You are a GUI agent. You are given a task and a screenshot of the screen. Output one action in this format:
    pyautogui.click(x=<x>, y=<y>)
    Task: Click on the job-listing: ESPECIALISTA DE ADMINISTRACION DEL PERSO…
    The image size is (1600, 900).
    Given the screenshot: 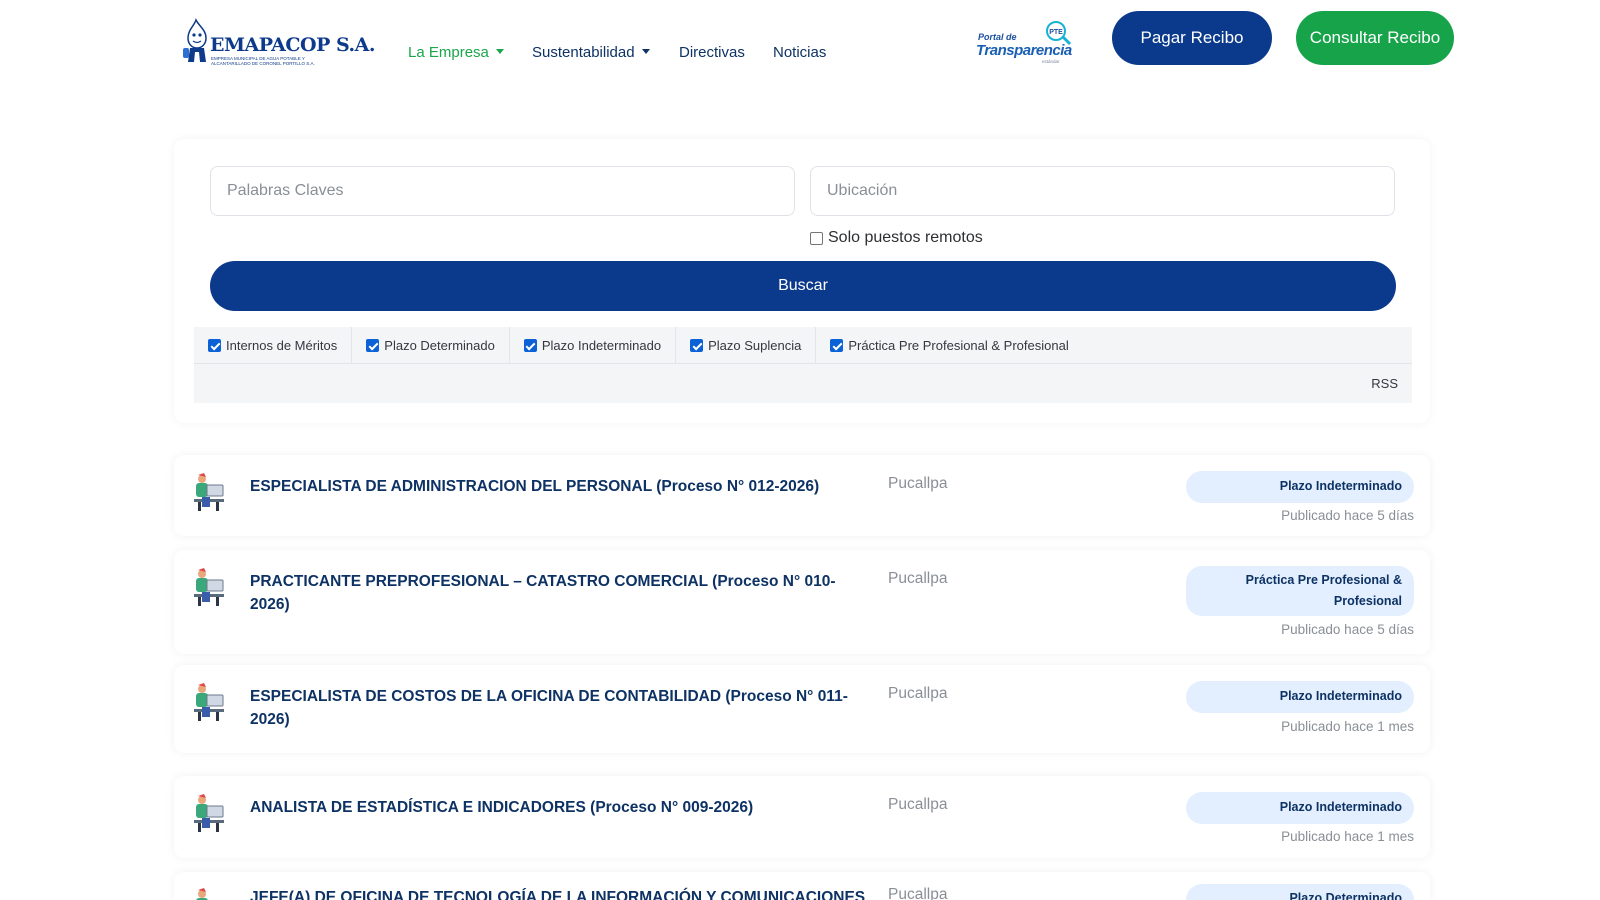 What is the action you would take?
    pyautogui.click(x=802, y=495)
    